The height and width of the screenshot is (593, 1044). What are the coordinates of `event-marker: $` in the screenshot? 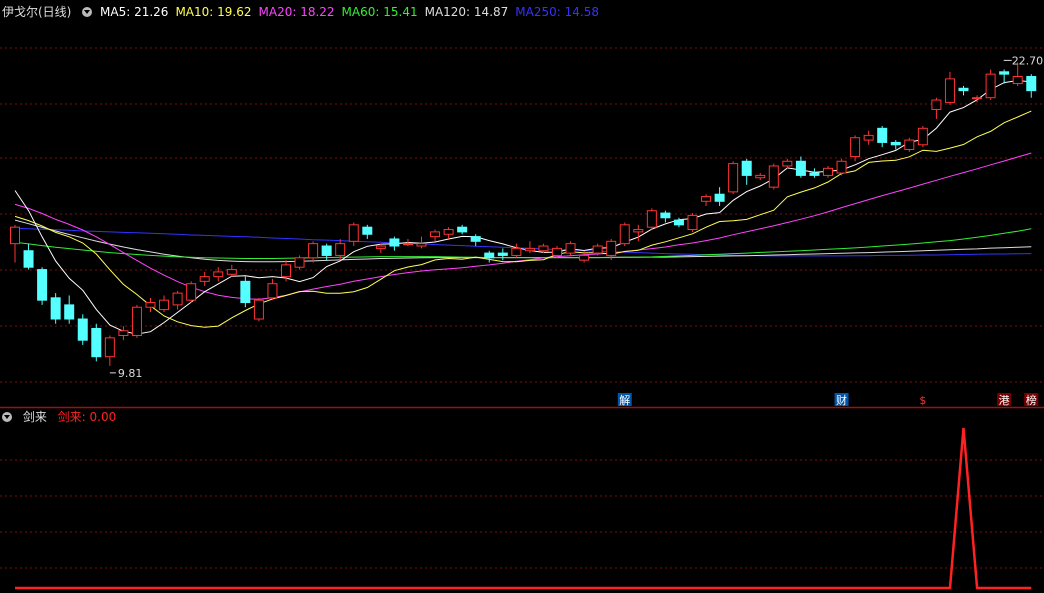 It's located at (922, 400).